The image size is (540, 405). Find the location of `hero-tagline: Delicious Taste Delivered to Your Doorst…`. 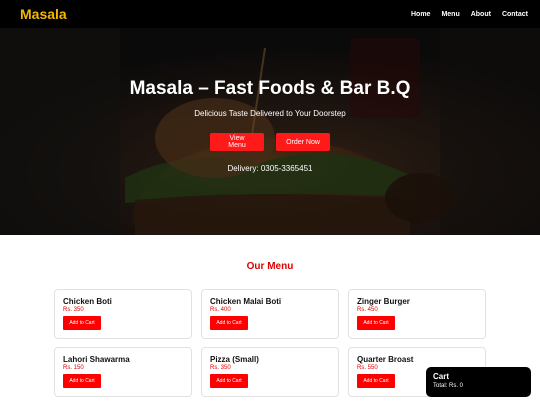

hero-tagline: Delicious Taste Delivered to Your Doorst… is located at coordinates (270, 113).